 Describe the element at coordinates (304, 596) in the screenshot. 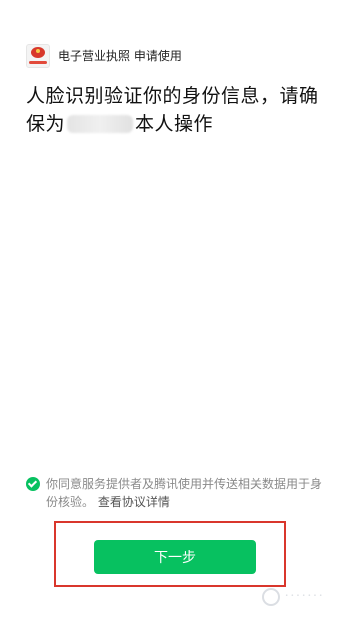

I see `watermark-text: ·······` at that location.